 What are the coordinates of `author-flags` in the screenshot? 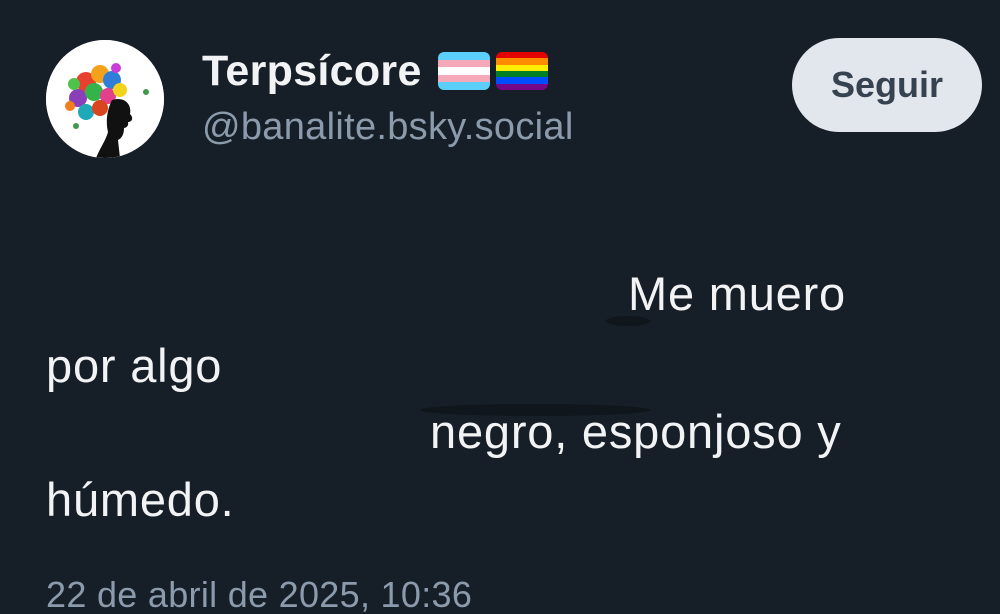 It's located at (492, 71).